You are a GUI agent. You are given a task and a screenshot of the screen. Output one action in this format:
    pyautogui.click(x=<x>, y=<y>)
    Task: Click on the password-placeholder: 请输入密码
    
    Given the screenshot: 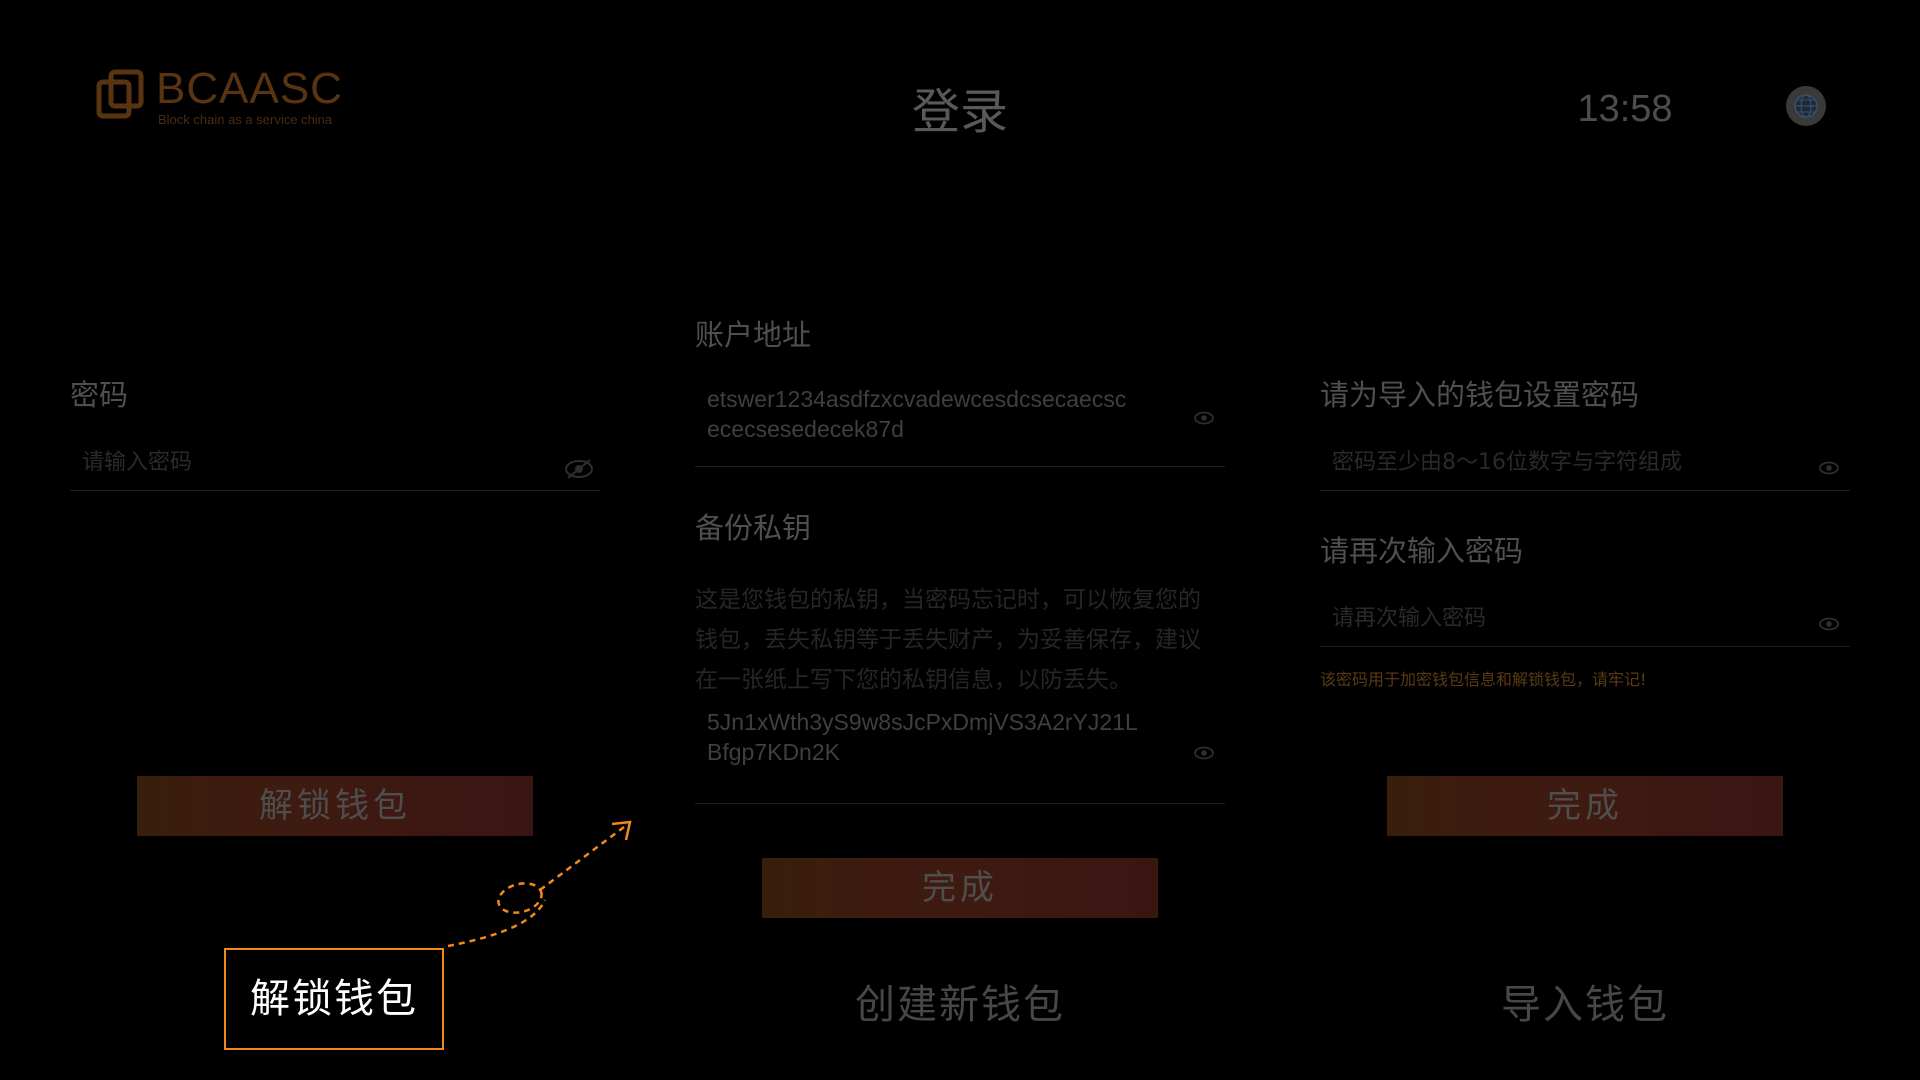 What is the action you would take?
    pyautogui.click(x=137, y=462)
    